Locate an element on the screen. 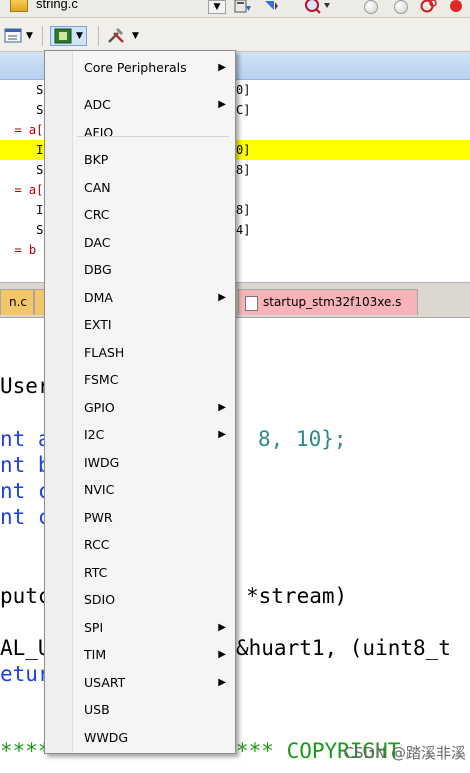 The width and height of the screenshot is (470, 773). menu-item-spi: SPI ▶ is located at coordinates (140, 627).